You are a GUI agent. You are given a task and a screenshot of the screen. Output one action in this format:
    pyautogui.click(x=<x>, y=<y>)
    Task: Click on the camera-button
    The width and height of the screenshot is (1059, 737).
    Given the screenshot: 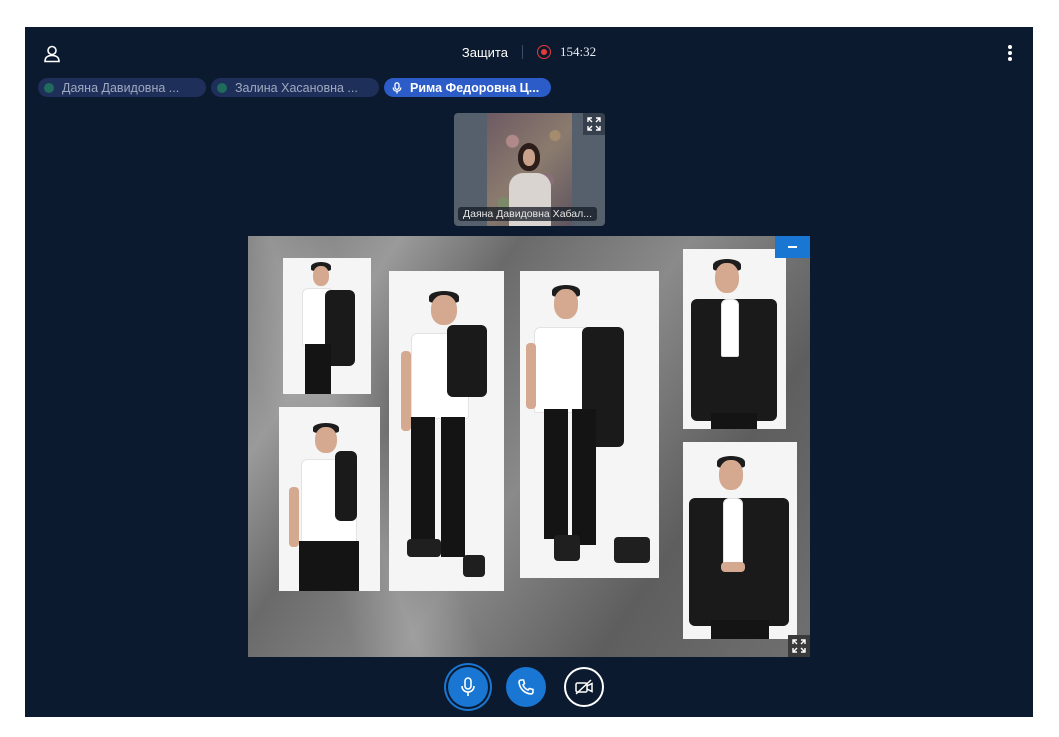 What is the action you would take?
    pyautogui.click(x=584, y=687)
    